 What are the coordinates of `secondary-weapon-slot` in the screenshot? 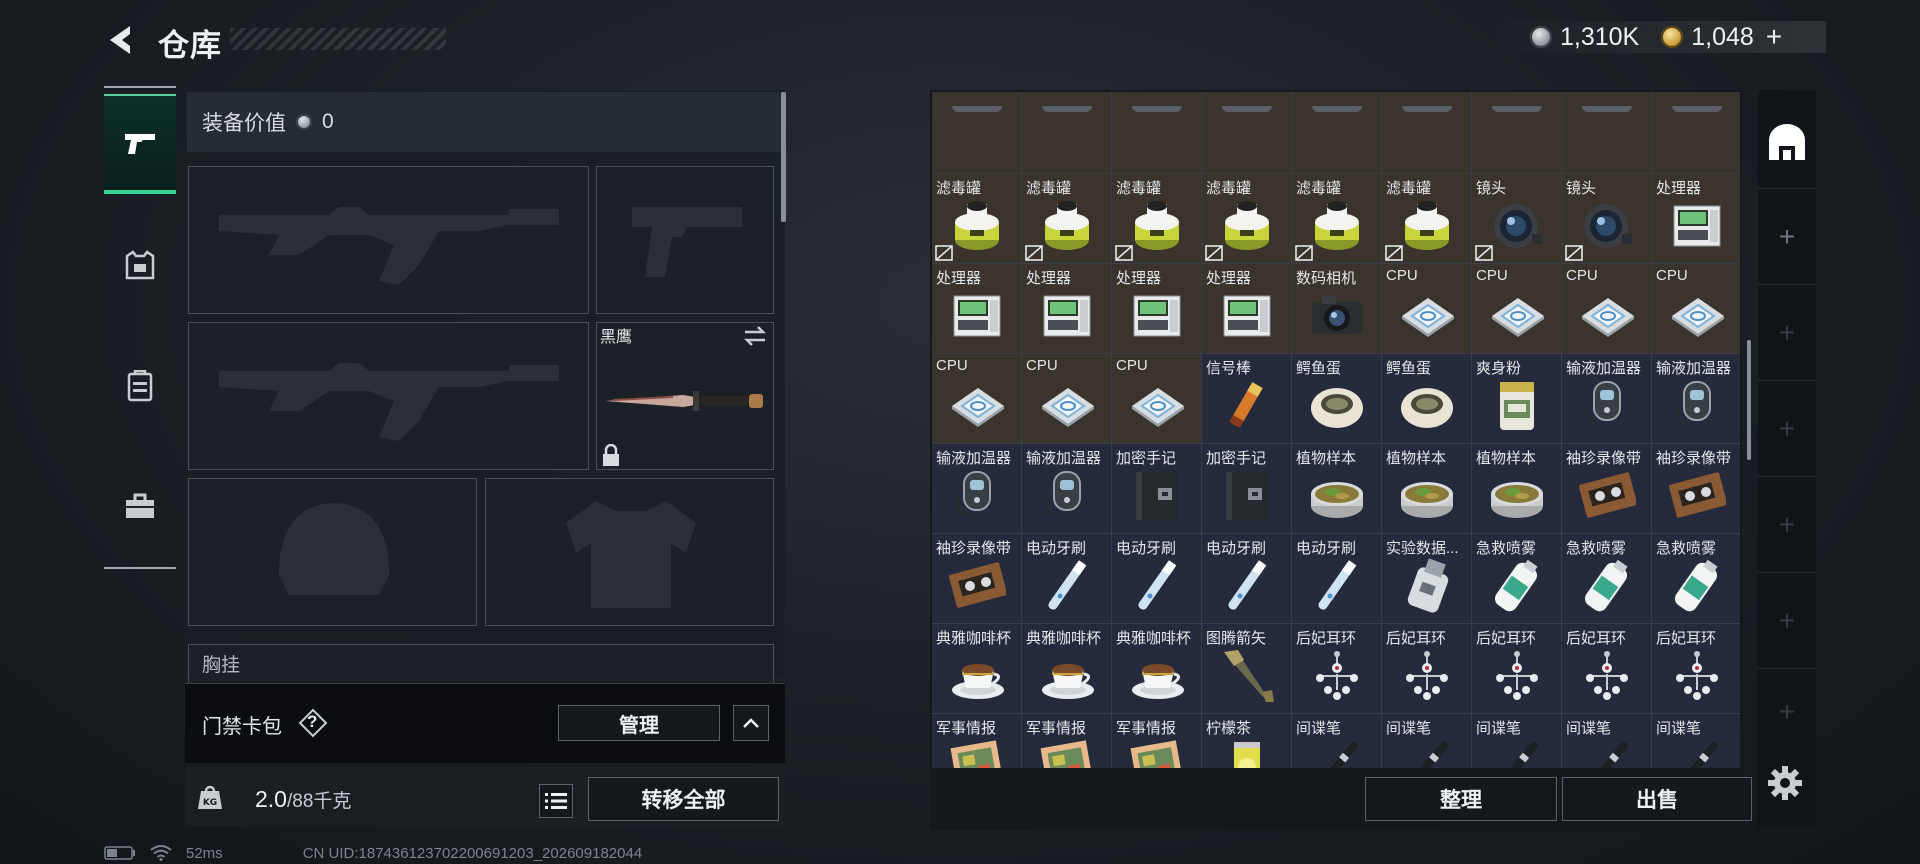 It's located at (388, 396).